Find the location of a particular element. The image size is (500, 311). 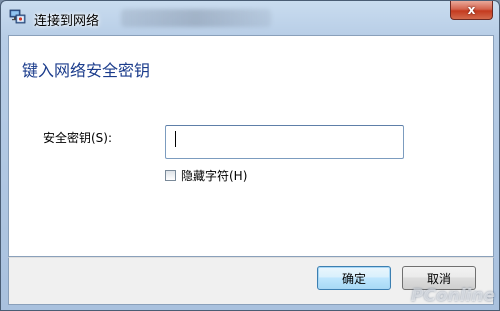

title-bar: 连接到网络 x is located at coordinates (250, 18).